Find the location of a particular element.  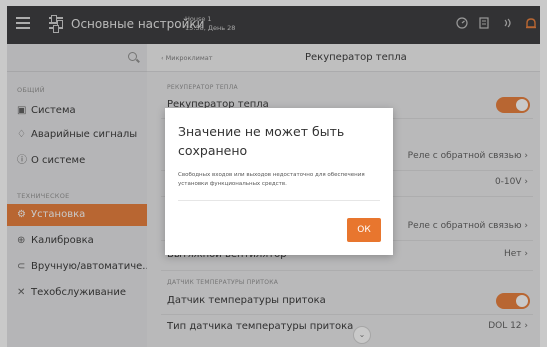

ok-button: ОК is located at coordinates (364, 230).